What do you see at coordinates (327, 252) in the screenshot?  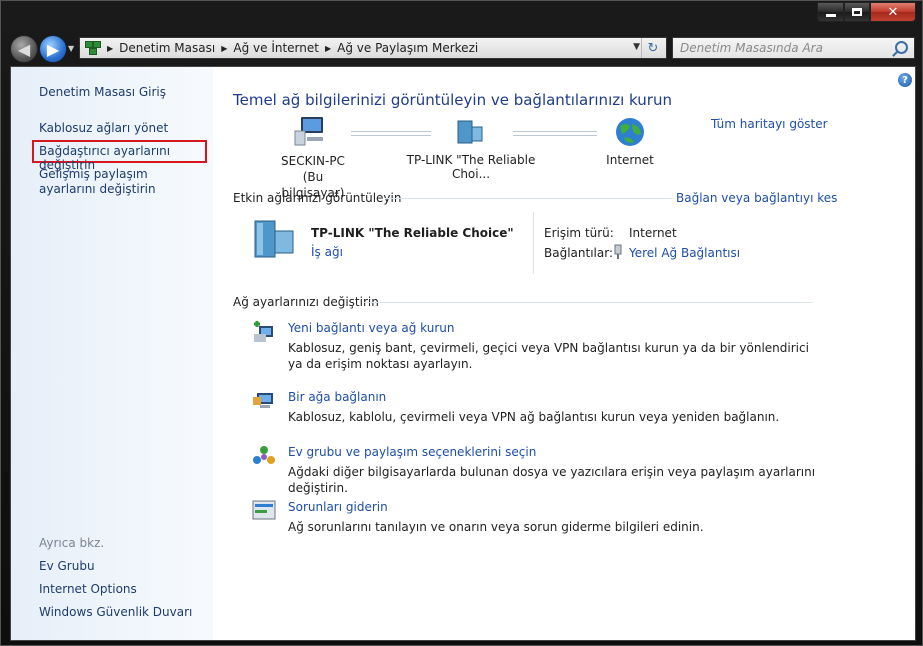 I see `network-type-link: İş ağı` at bounding box center [327, 252].